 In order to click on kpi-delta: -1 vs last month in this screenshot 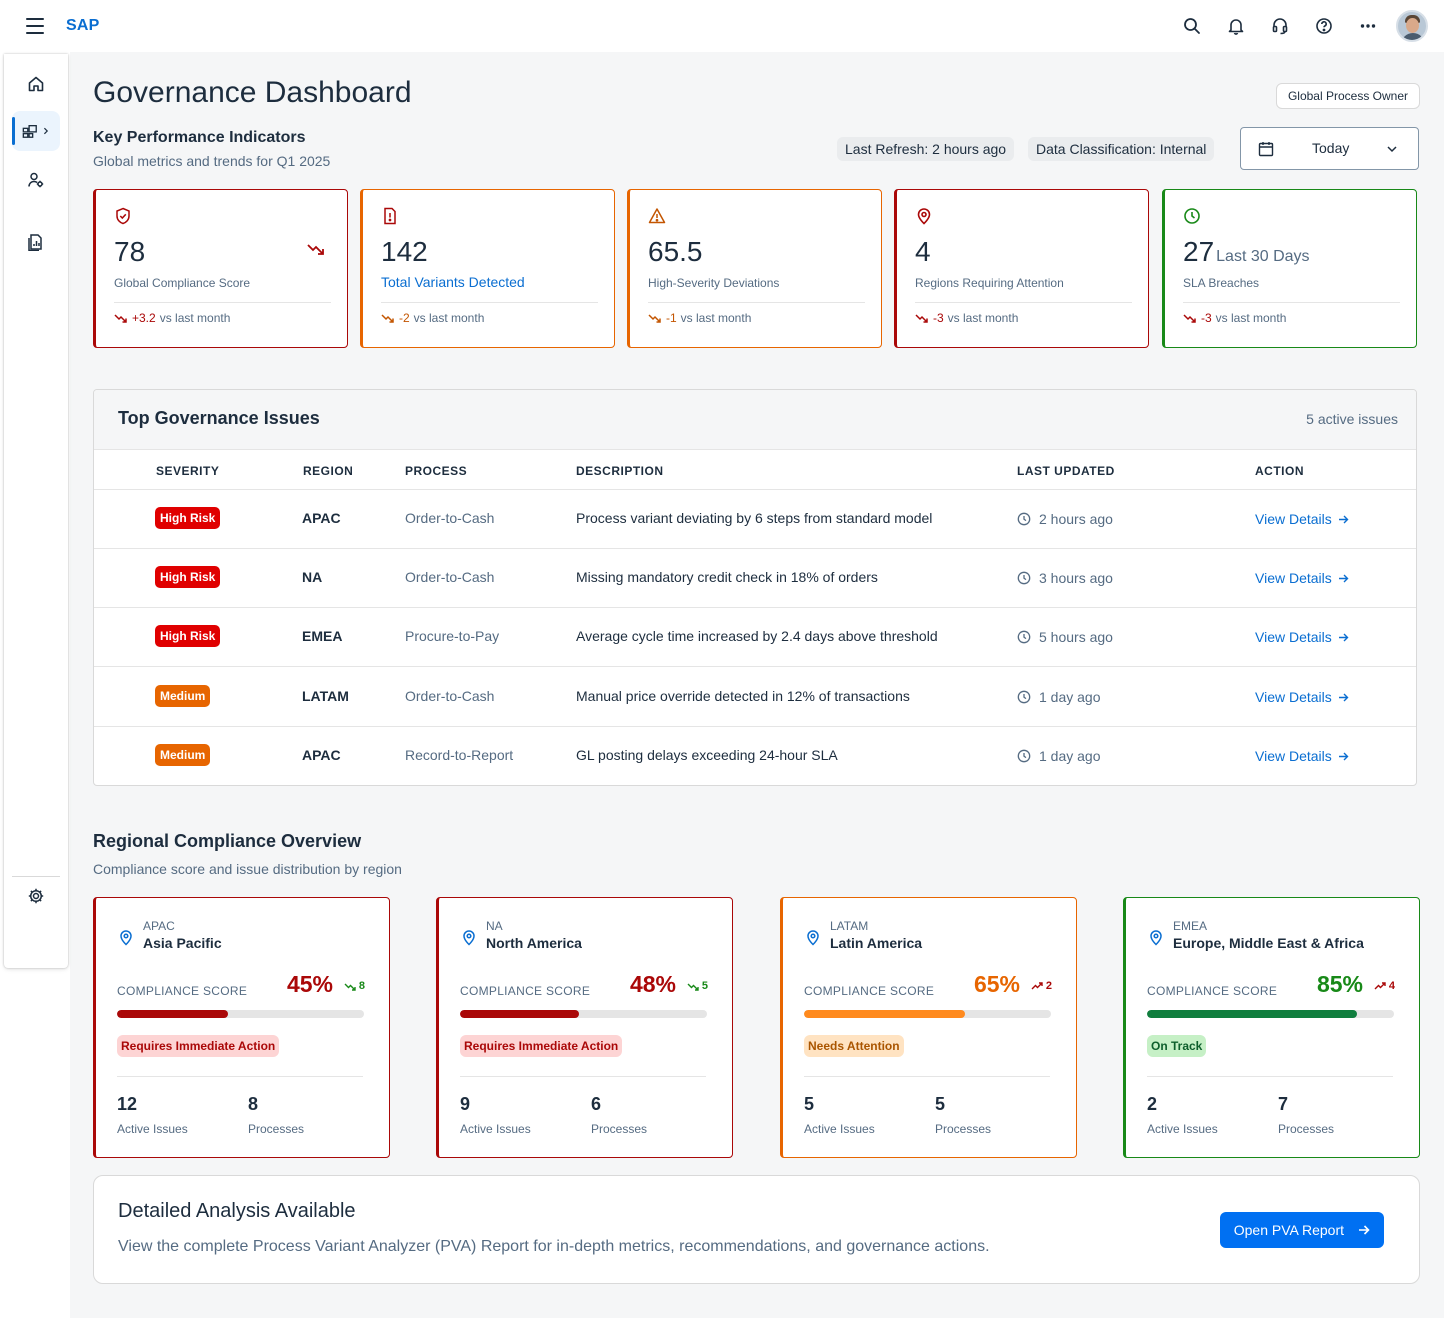, I will do `click(699, 318)`.